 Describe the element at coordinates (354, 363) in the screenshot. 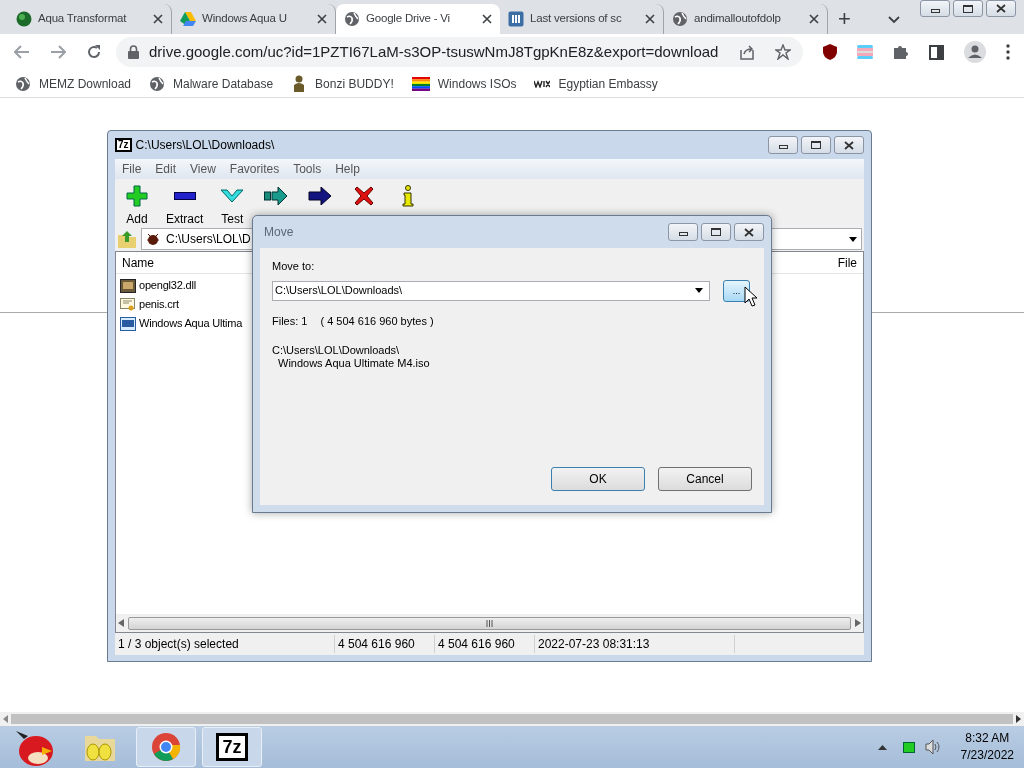

I see `source-file: Windows Aqua Ultimate M4.iso` at that location.